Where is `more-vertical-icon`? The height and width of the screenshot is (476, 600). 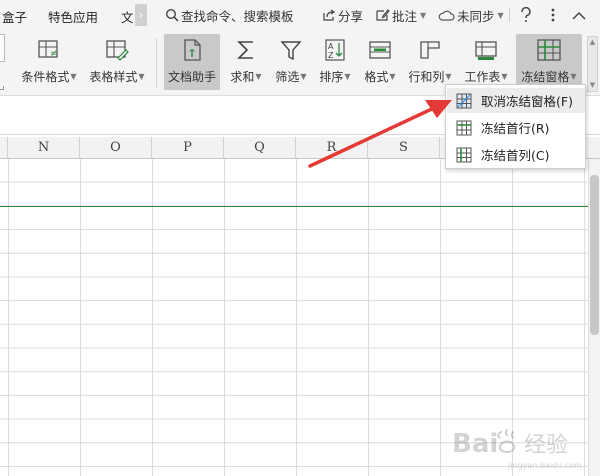 more-vertical-icon is located at coordinates (553, 15).